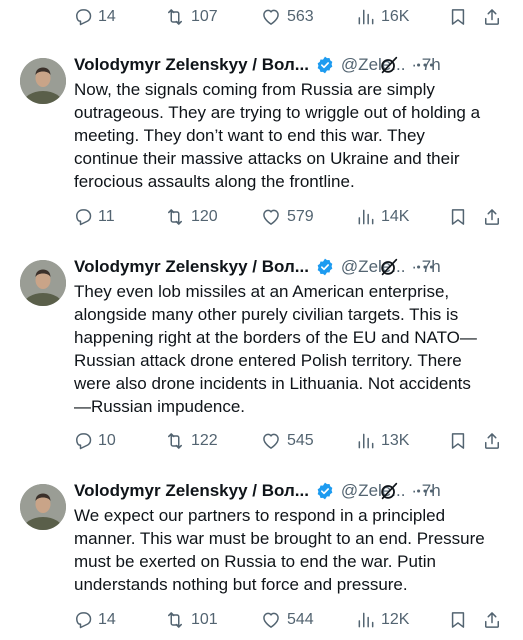  I want to click on repost-button: 122, so click(191, 441).